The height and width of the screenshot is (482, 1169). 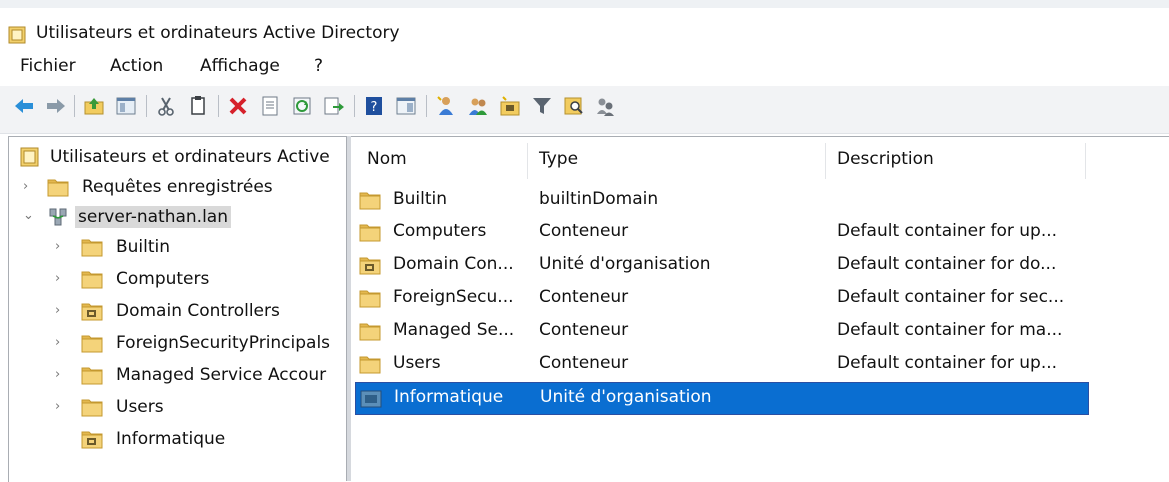 I want to click on active-directory-root-icon, so click(x=29, y=157).